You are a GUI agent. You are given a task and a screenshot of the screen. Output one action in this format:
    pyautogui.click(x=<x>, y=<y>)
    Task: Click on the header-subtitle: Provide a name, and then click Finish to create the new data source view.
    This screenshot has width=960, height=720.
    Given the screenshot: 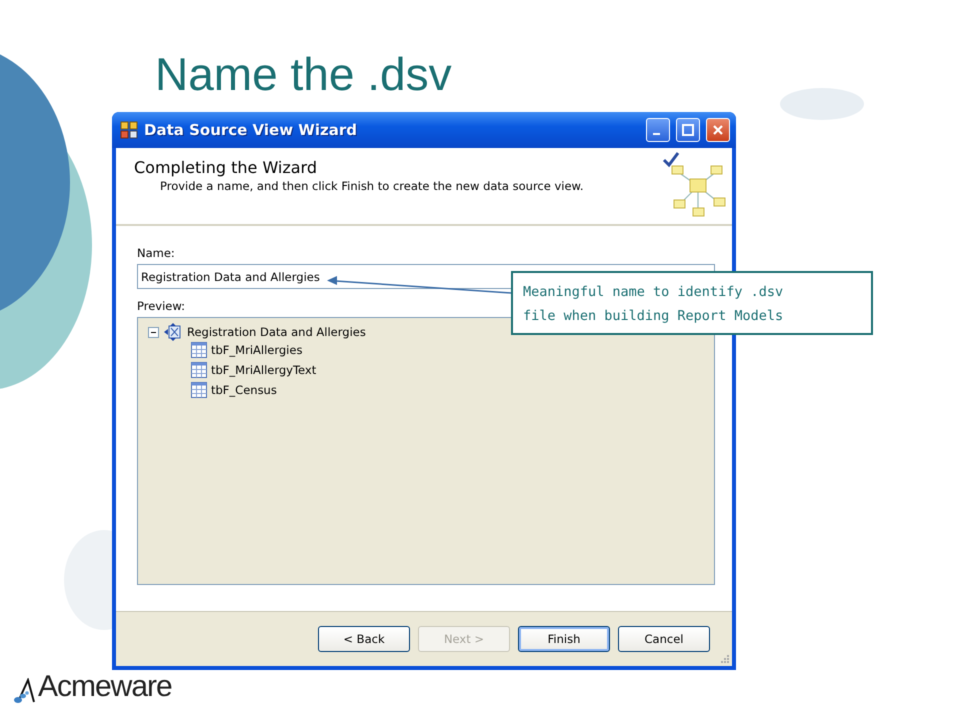 What is the action you would take?
    pyautogui.click(x=372, y=186)
    